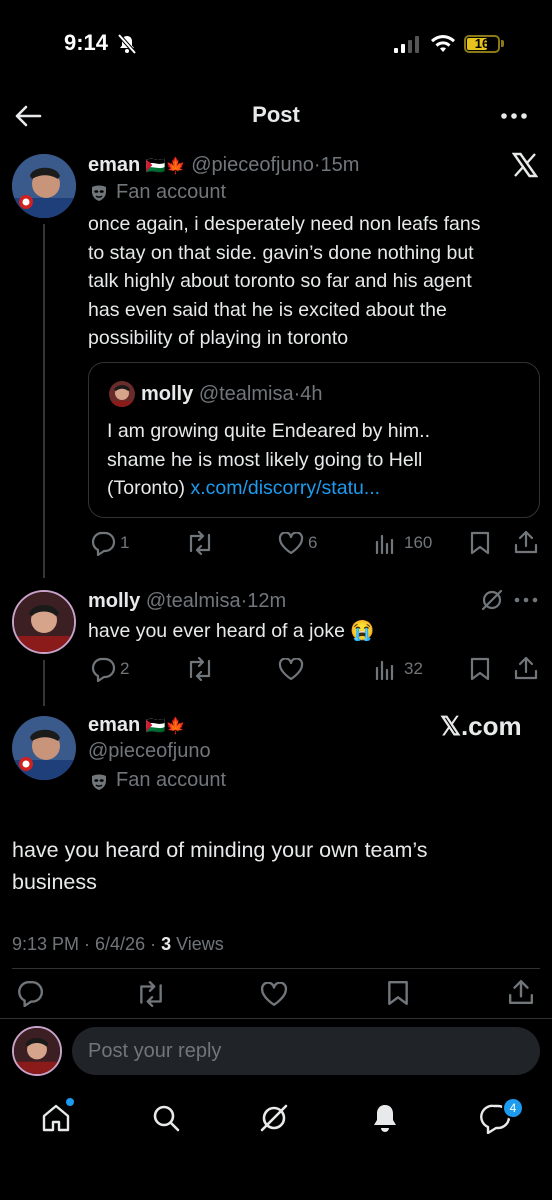 This screenshot has height=1200, width=552. Describe the element at coordinates (70, 1102) in the screenshot. I see `home-notification-dot` at that location.